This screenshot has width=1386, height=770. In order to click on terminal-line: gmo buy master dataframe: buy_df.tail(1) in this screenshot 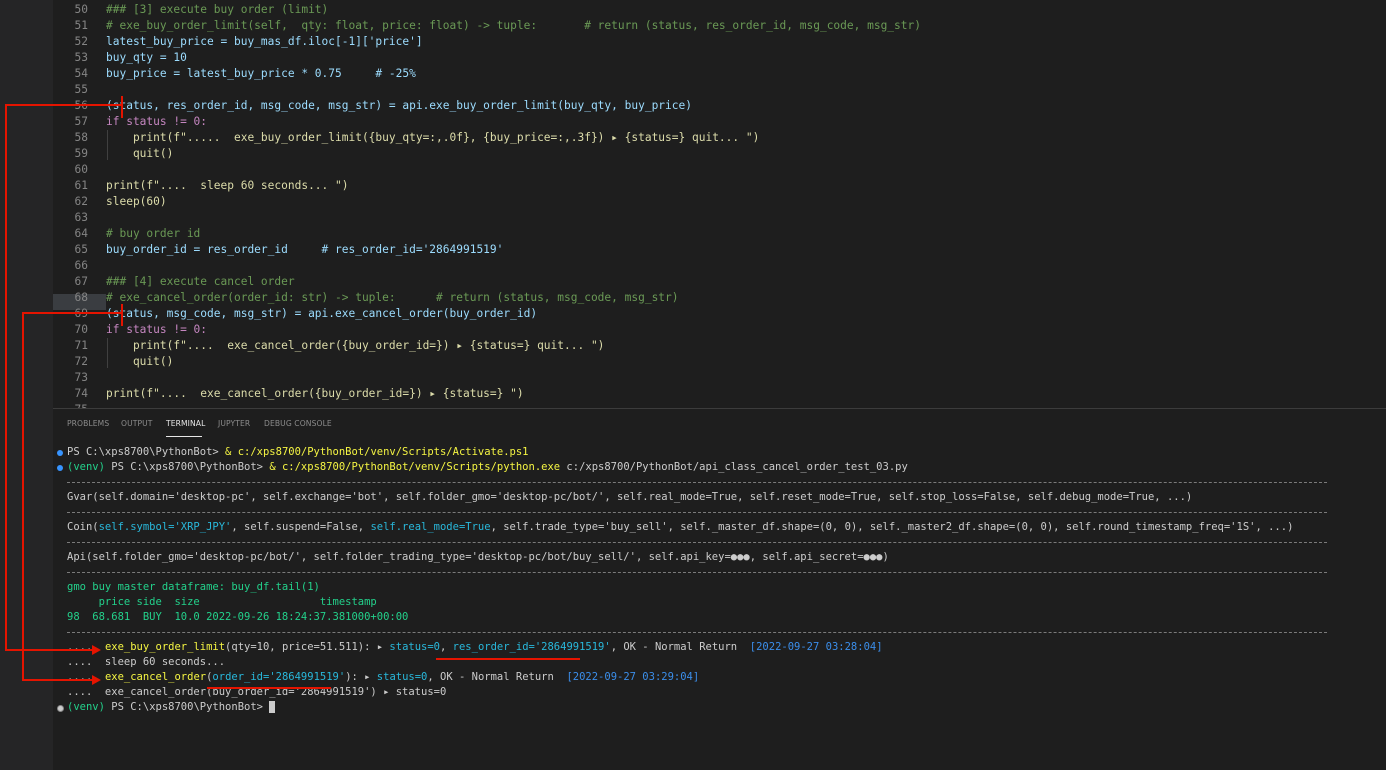, I will do `click(193, 587)`.